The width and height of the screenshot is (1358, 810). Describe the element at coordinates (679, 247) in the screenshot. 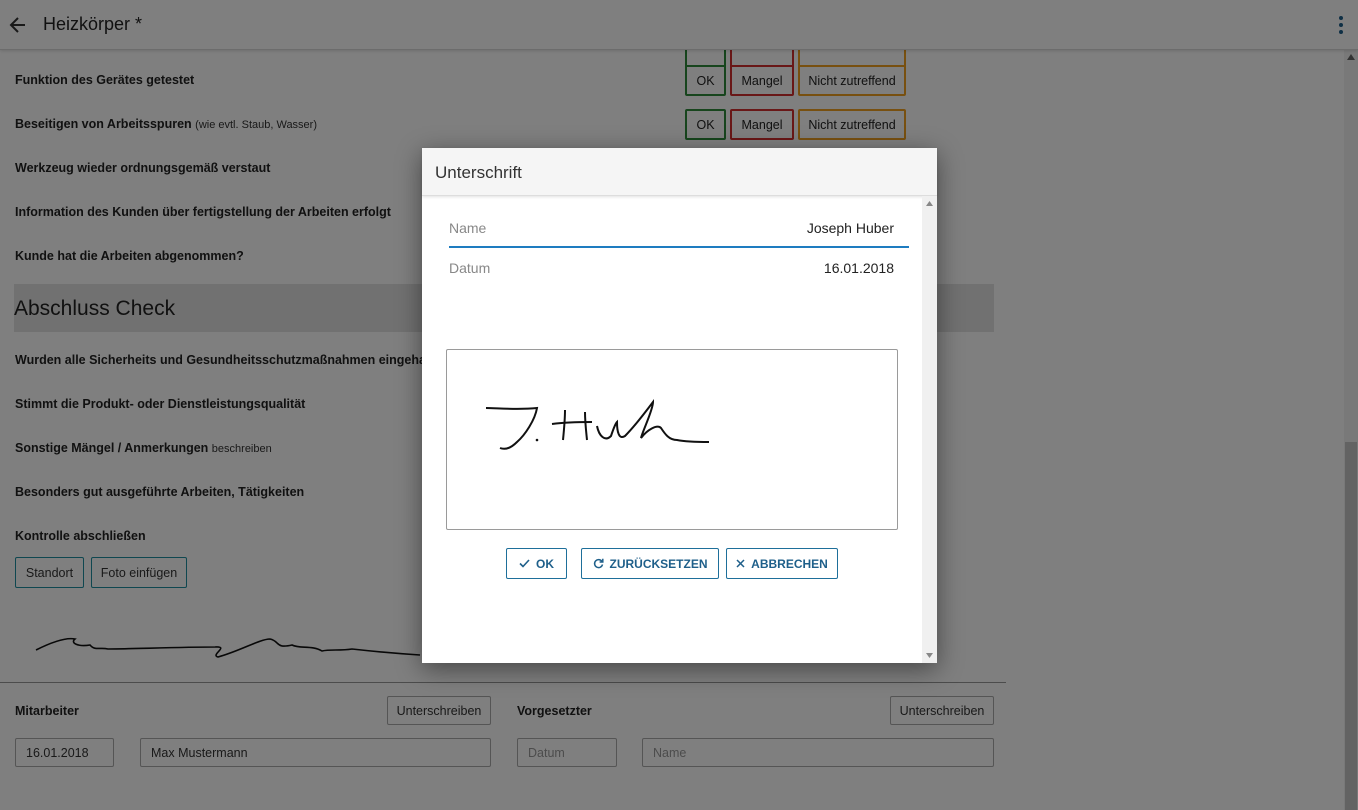

I see `name-input-underline` at that location.